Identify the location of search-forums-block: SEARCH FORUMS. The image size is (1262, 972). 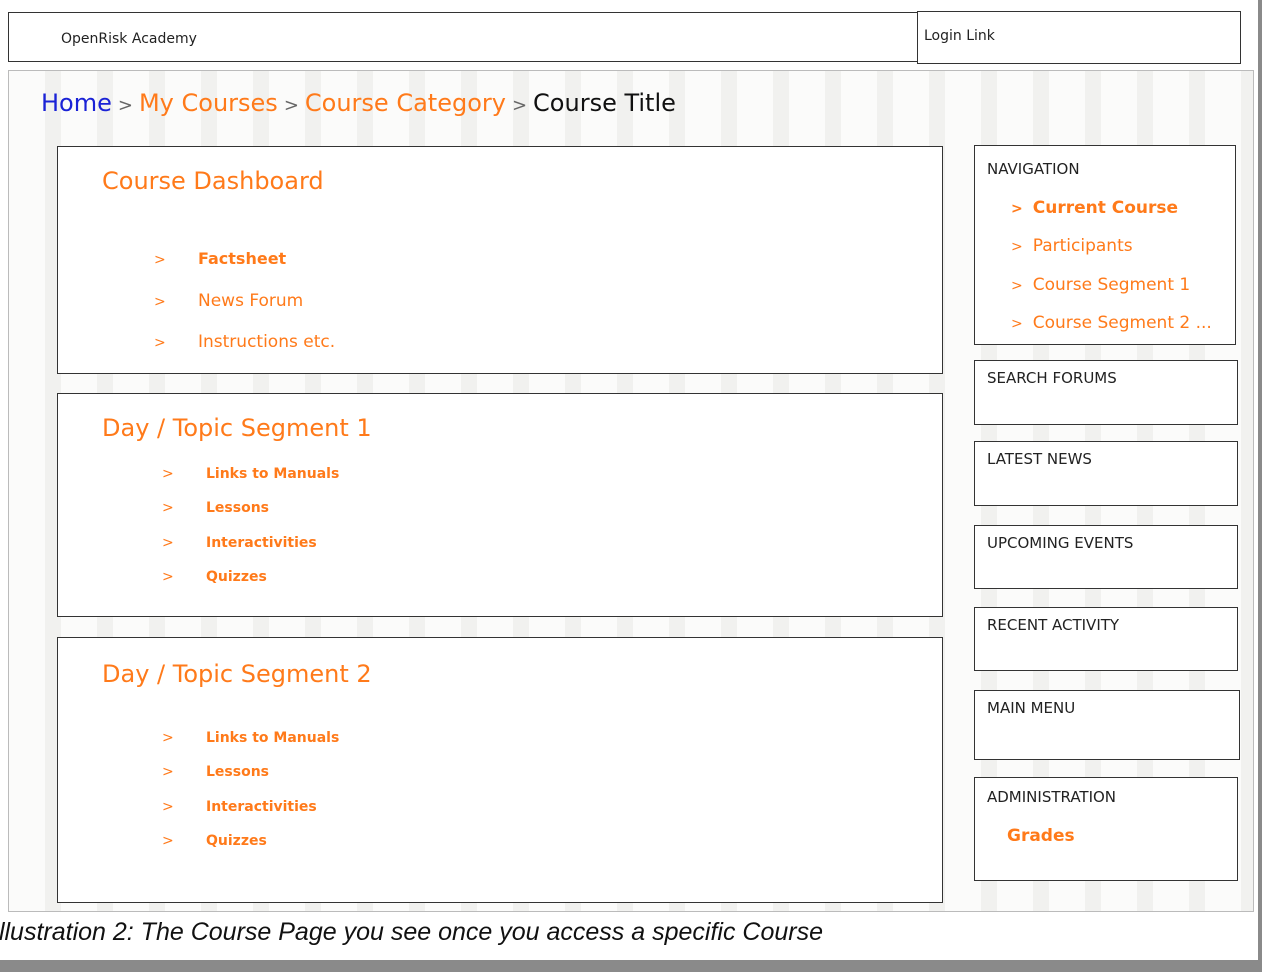
(1106, 392).